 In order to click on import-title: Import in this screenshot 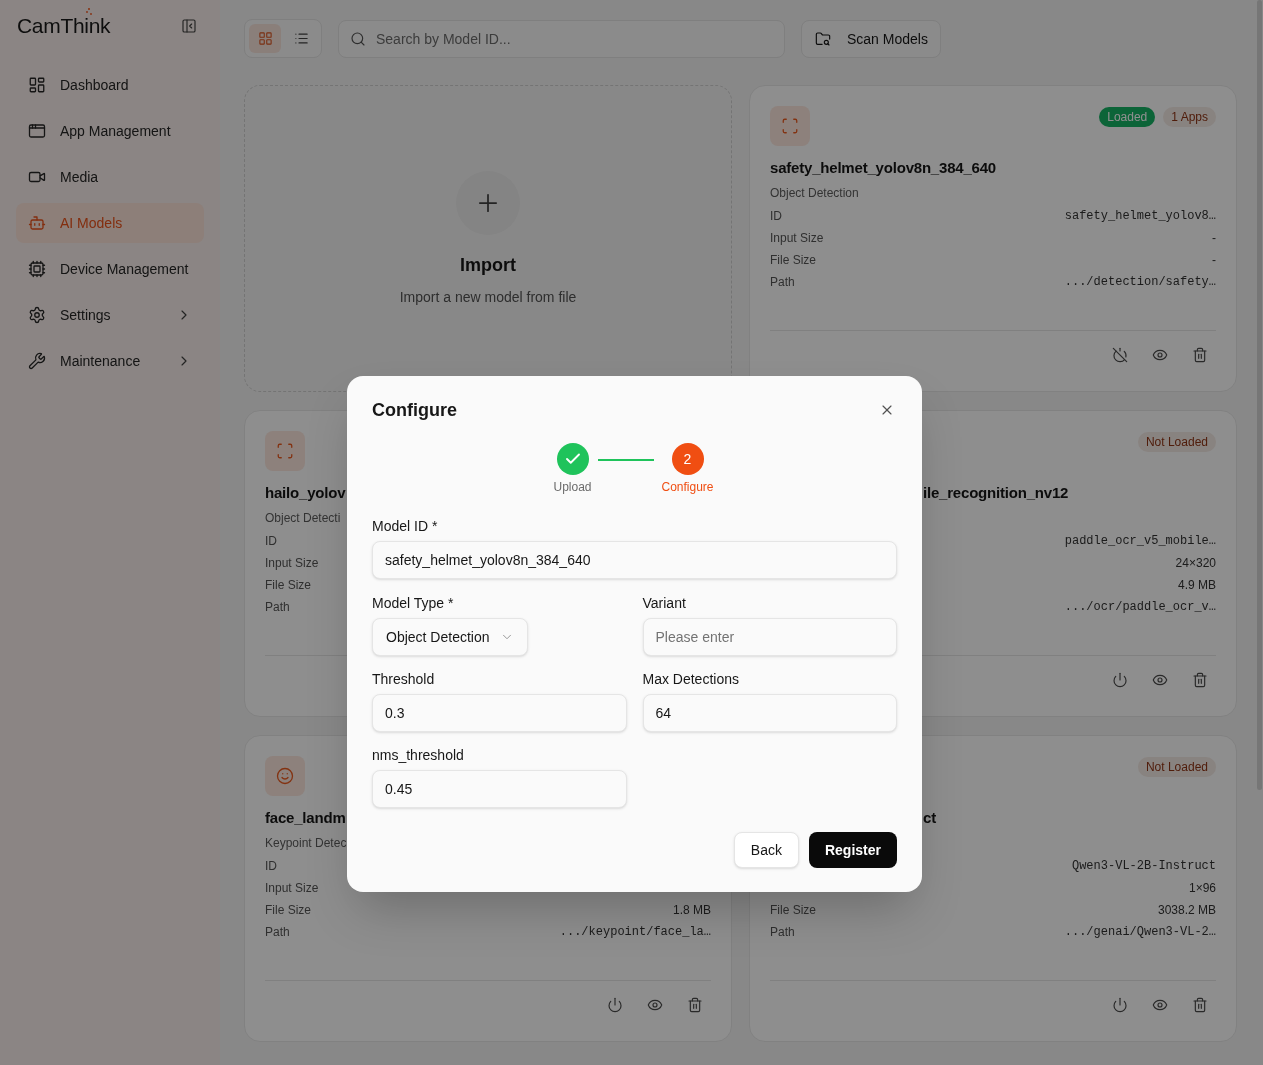, I will do `click(488, 265)`.